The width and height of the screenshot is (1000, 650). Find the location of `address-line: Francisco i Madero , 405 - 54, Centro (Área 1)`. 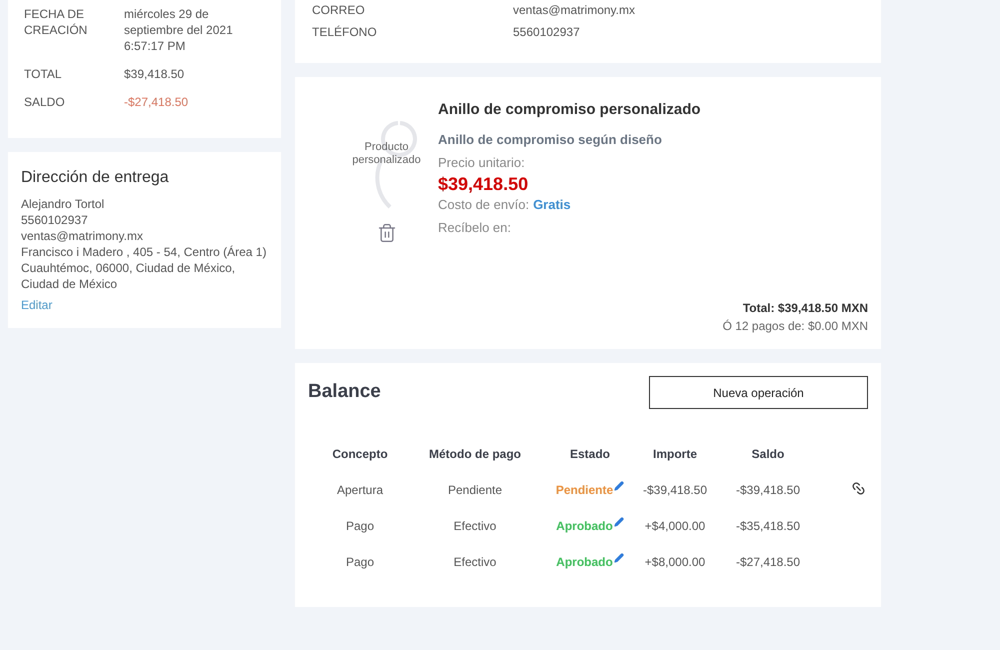

address-line: Francisco i Madero , 405 - 54, Centro (Área 1) is located at coordinates (144, 252).